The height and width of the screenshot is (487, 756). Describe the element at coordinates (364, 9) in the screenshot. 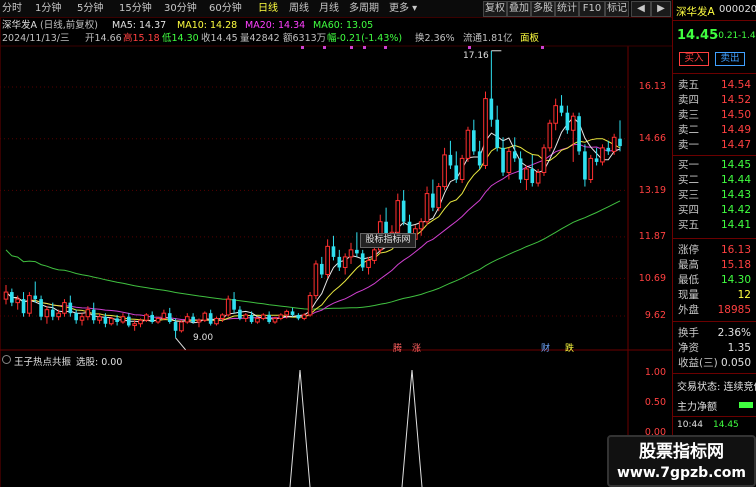

I see `tf-multi: 多周期` at that location.